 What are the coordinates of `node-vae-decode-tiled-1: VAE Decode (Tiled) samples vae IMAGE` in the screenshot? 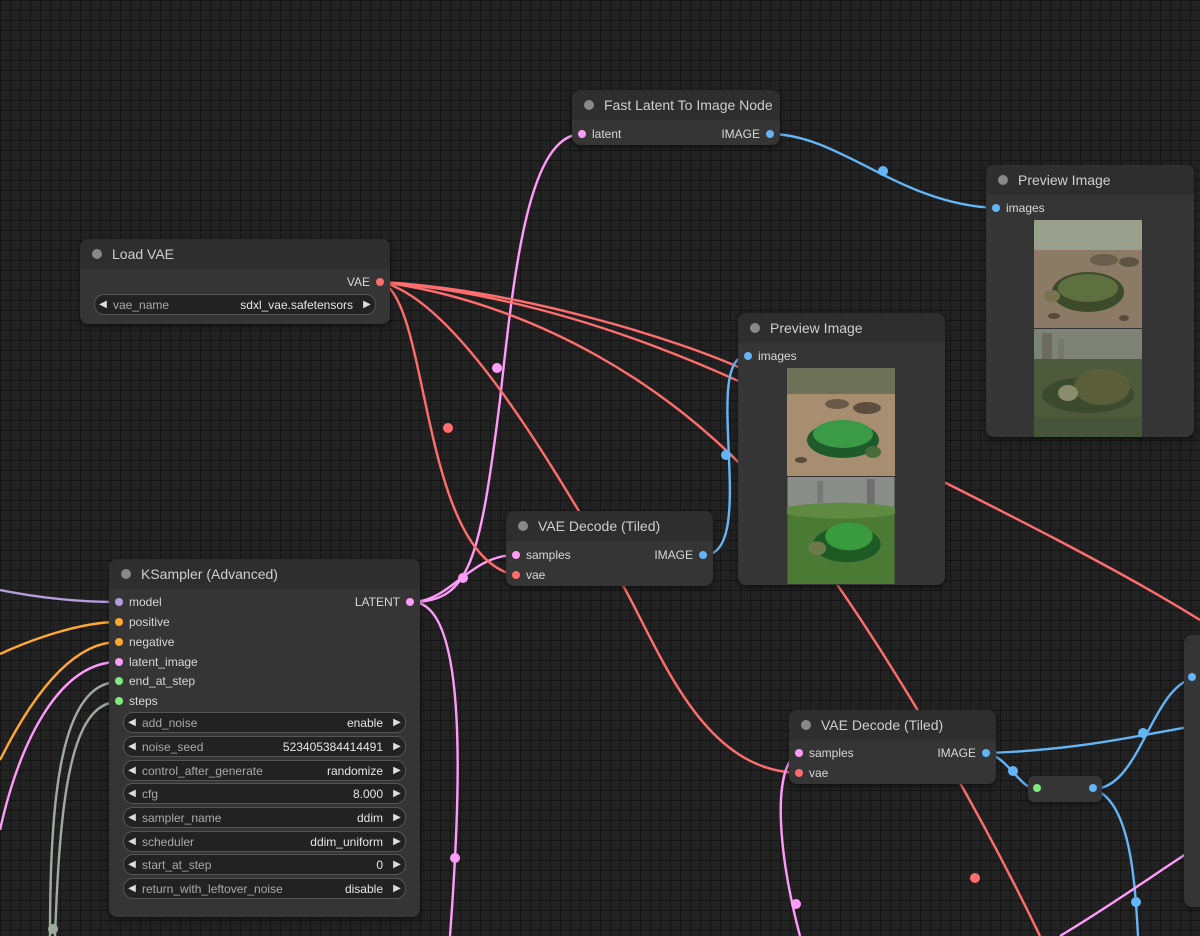 It's located at (609, 548).